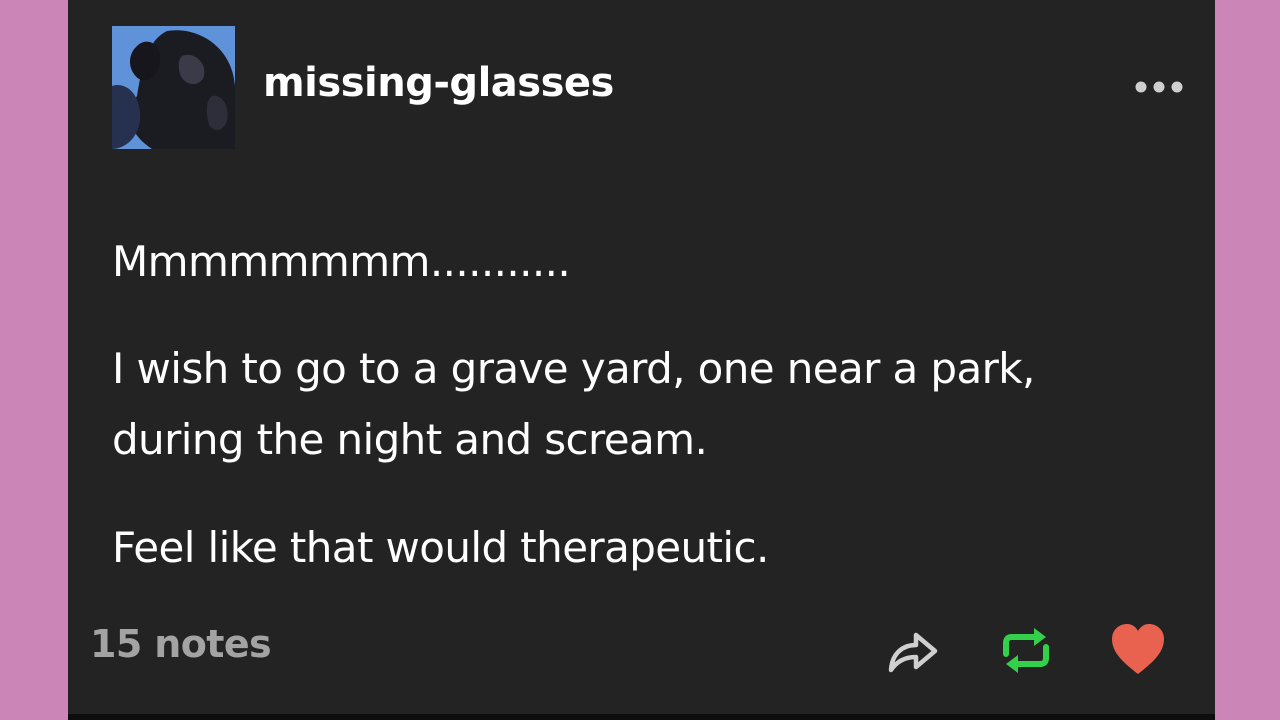 The width and height of the screenshot is (1280, 720). Describe the element at coordinates (1138, 650) in the screenshot. I see `heart-icon` at that location.